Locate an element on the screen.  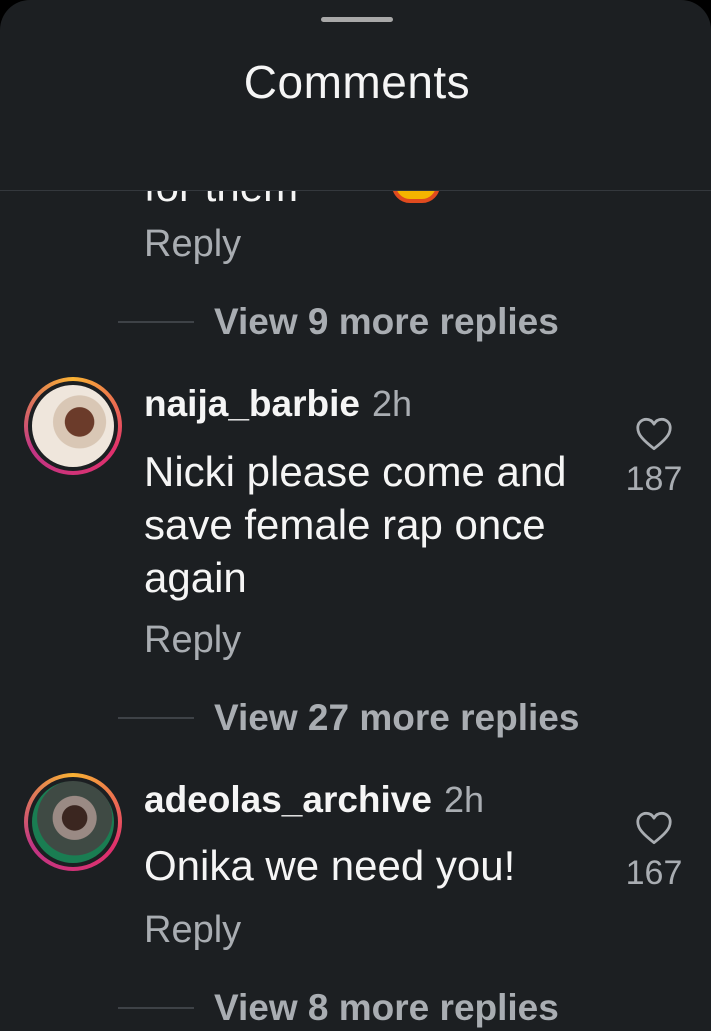
like-button: 187 is located at coordinates (654, 458).